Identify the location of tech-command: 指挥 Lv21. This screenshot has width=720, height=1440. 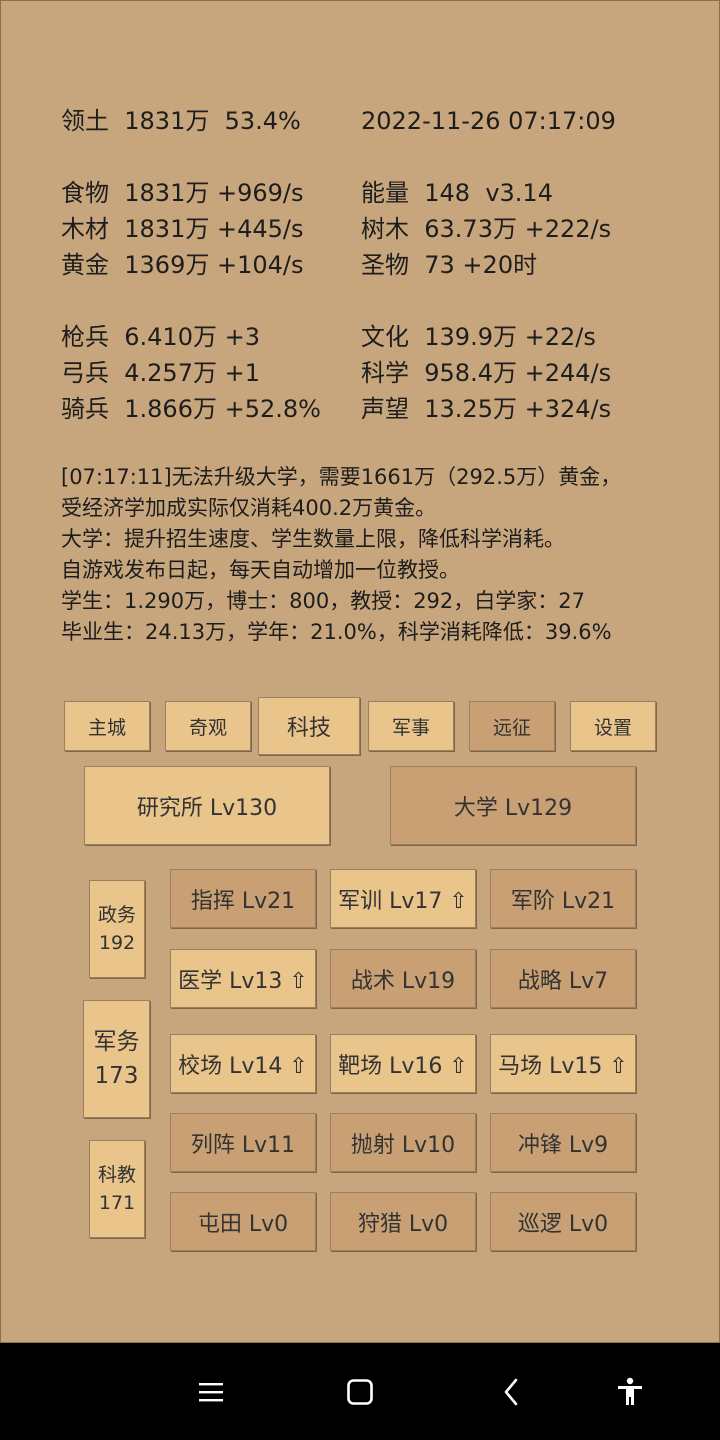
(243, 898).